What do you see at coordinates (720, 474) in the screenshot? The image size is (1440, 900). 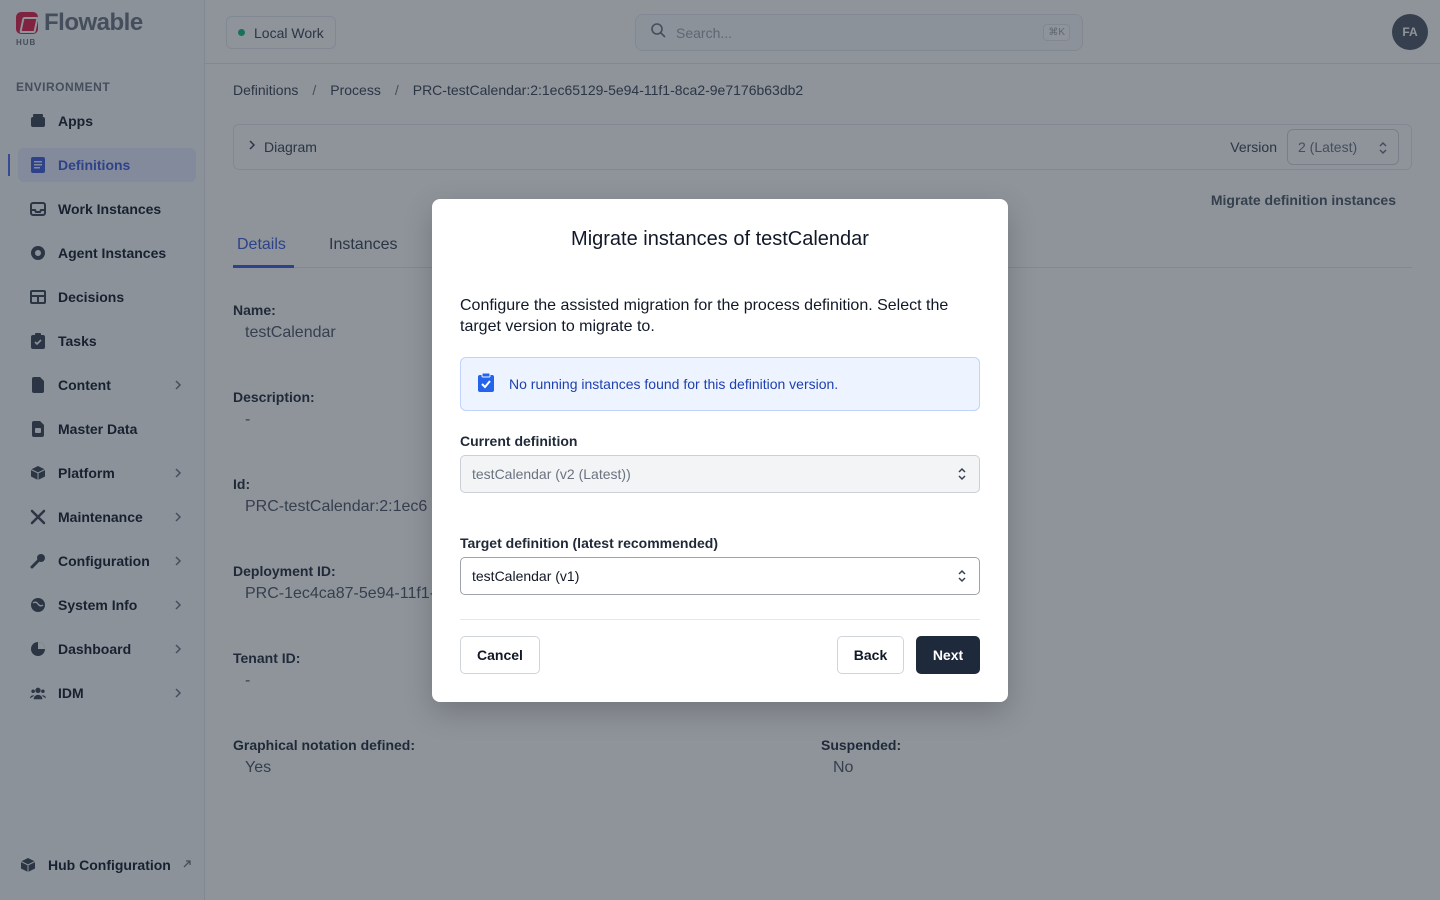 I see `current-definition-select: testCalendar (v2 (Latest))` at bounding box center [720, 474].